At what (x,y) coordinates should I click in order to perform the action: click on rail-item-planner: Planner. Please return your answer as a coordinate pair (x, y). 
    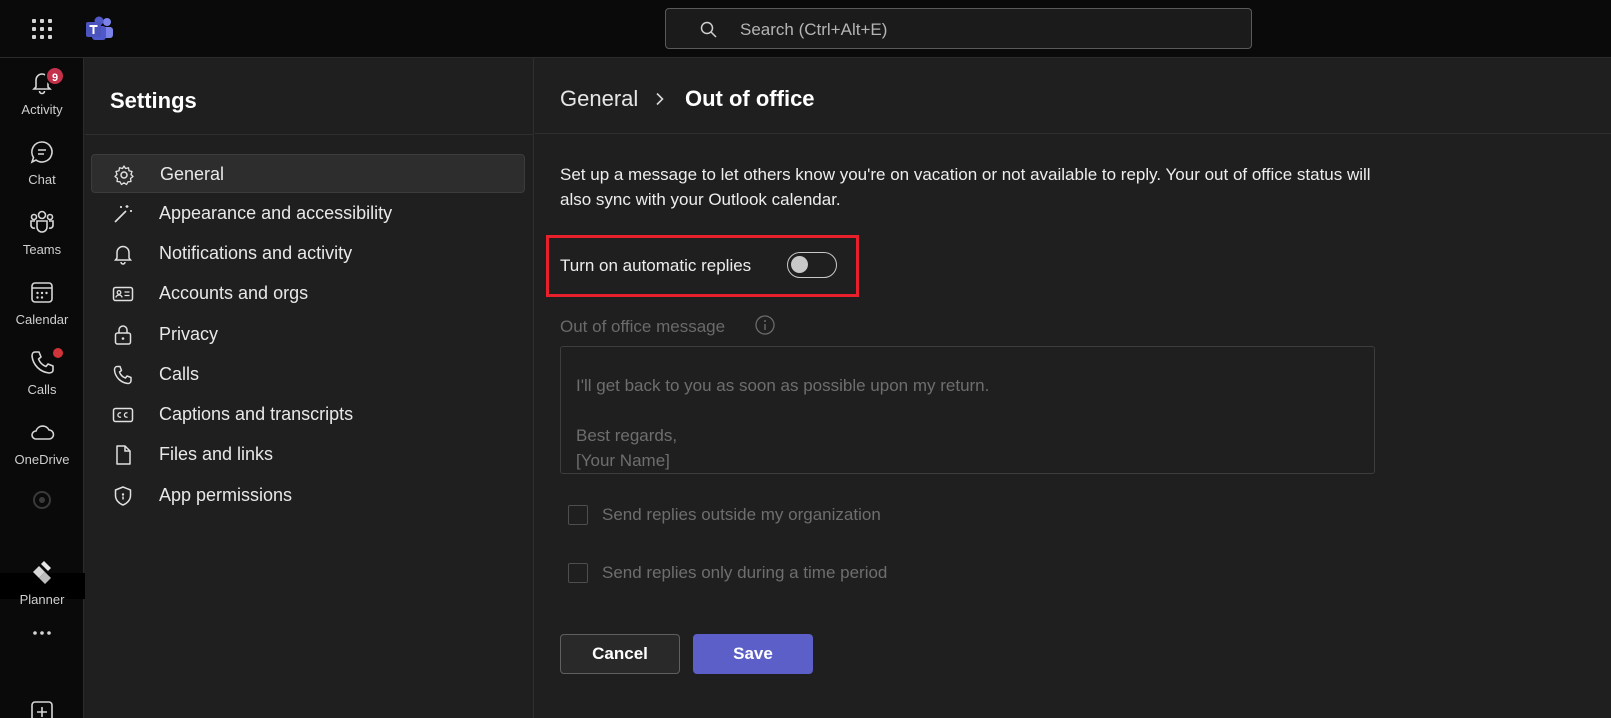
    Looking at the image, I should click on (42, 580).